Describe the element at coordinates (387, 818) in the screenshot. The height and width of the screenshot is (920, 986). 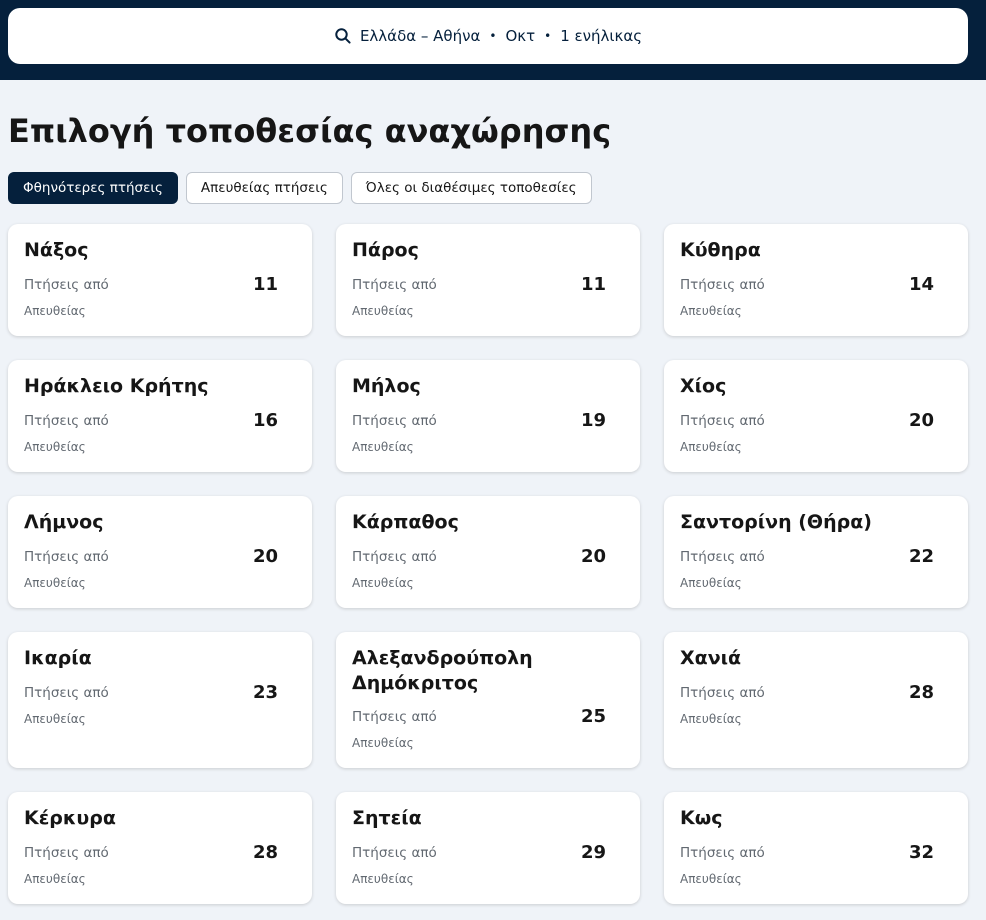
I see `city-name: Σητεία` at that location.